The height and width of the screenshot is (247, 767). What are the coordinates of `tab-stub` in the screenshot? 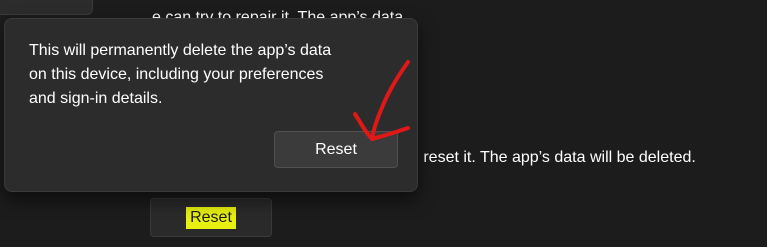 It's located at (46, 7).